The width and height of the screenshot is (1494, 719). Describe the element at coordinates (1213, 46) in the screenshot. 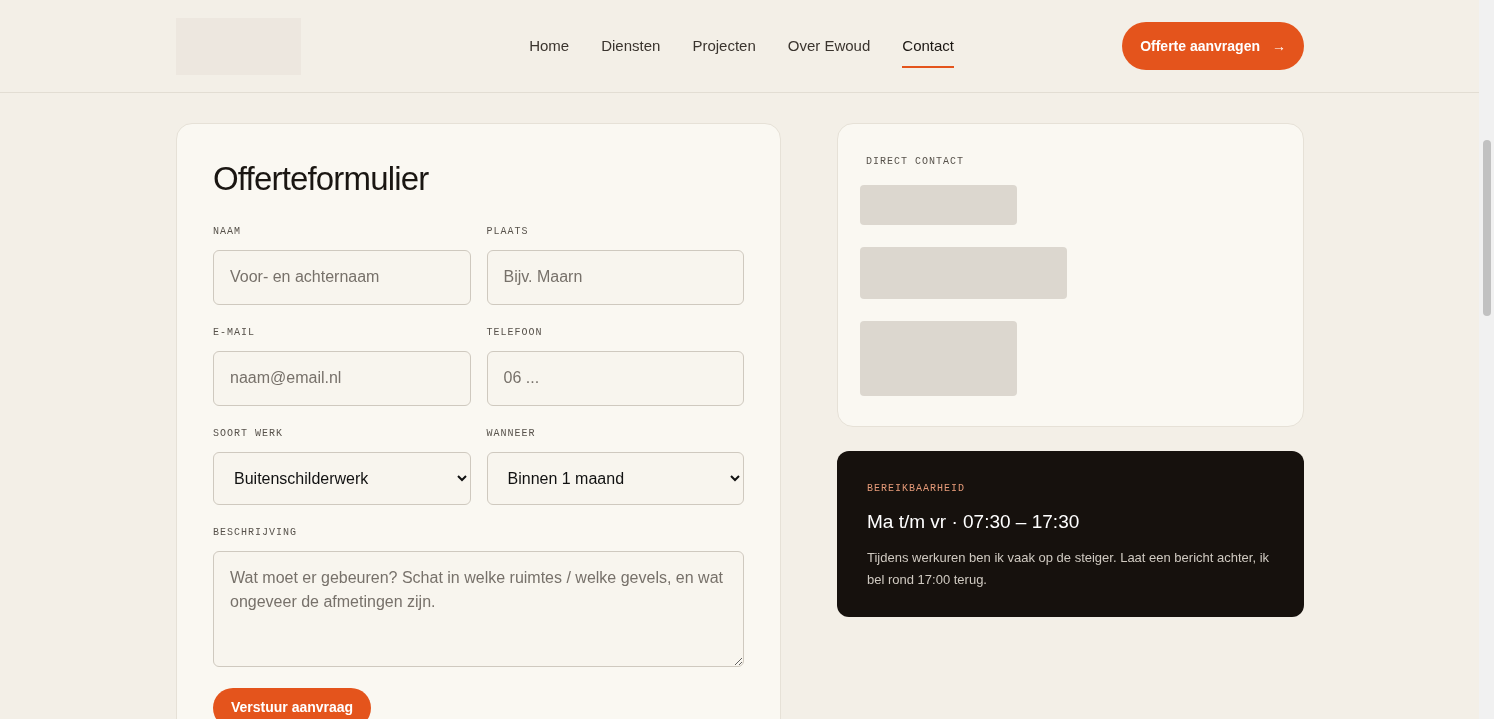

I see `quote-request-button: Offerte aanvragen →` at that location.